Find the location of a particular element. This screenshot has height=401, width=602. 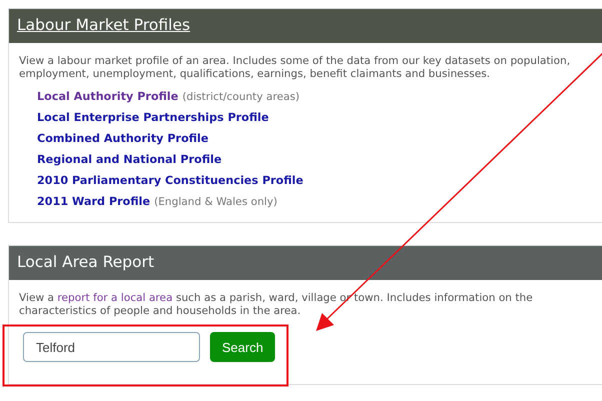

profile-link: Regional and National Profile is located at coordinates (129, 159).